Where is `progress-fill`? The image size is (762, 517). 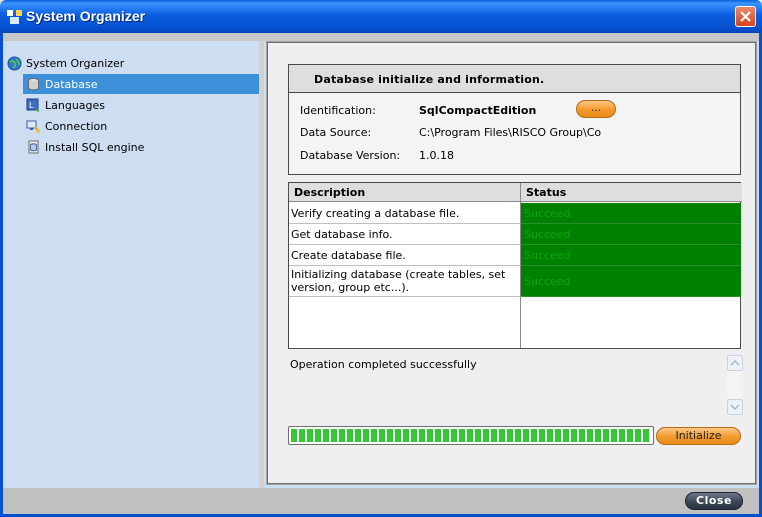
progress-fill is located at coordinates (471, 435).